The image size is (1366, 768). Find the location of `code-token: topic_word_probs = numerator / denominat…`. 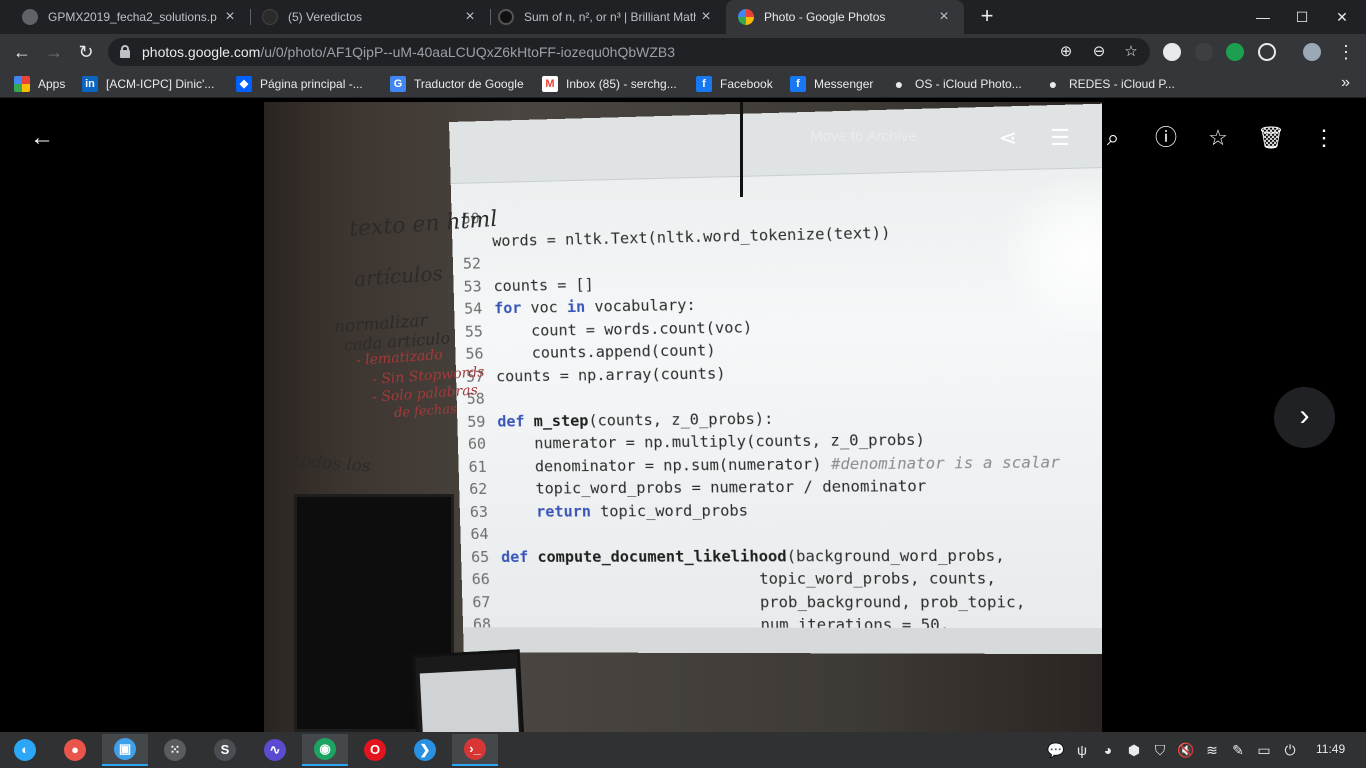

code-token: topic_word_probs = numerator / denominat… is located at coordinates (713, 487).